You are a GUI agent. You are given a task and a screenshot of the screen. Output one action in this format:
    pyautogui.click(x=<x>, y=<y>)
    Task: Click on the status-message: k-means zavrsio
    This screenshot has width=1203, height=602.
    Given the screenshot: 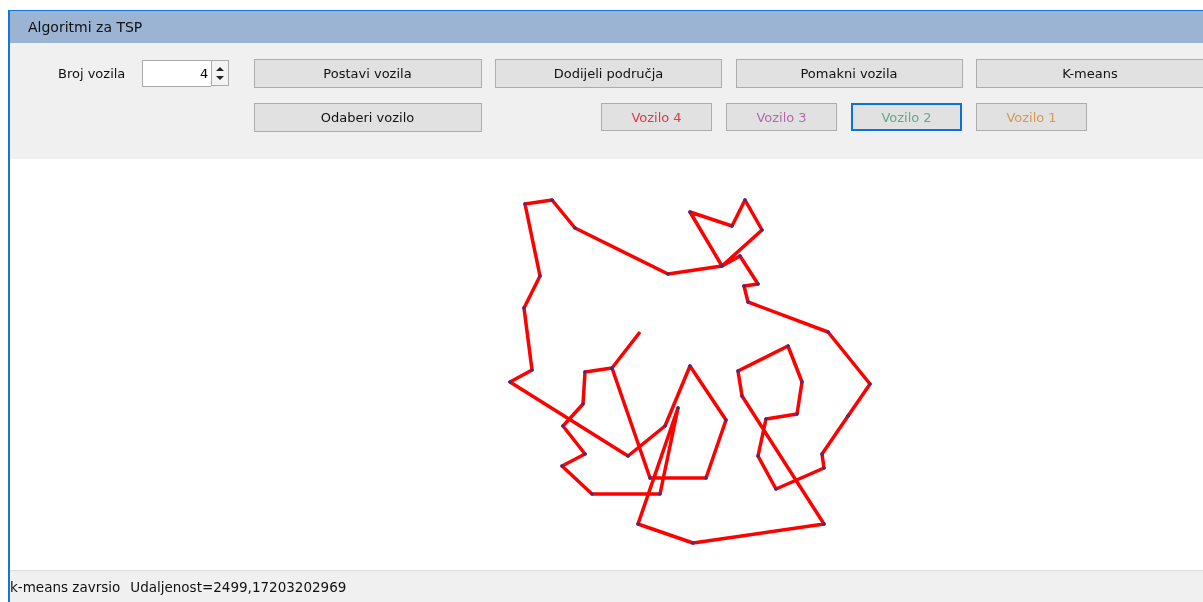 What is the action you would take?
    pyautogui.click(x=65, y=586)
    